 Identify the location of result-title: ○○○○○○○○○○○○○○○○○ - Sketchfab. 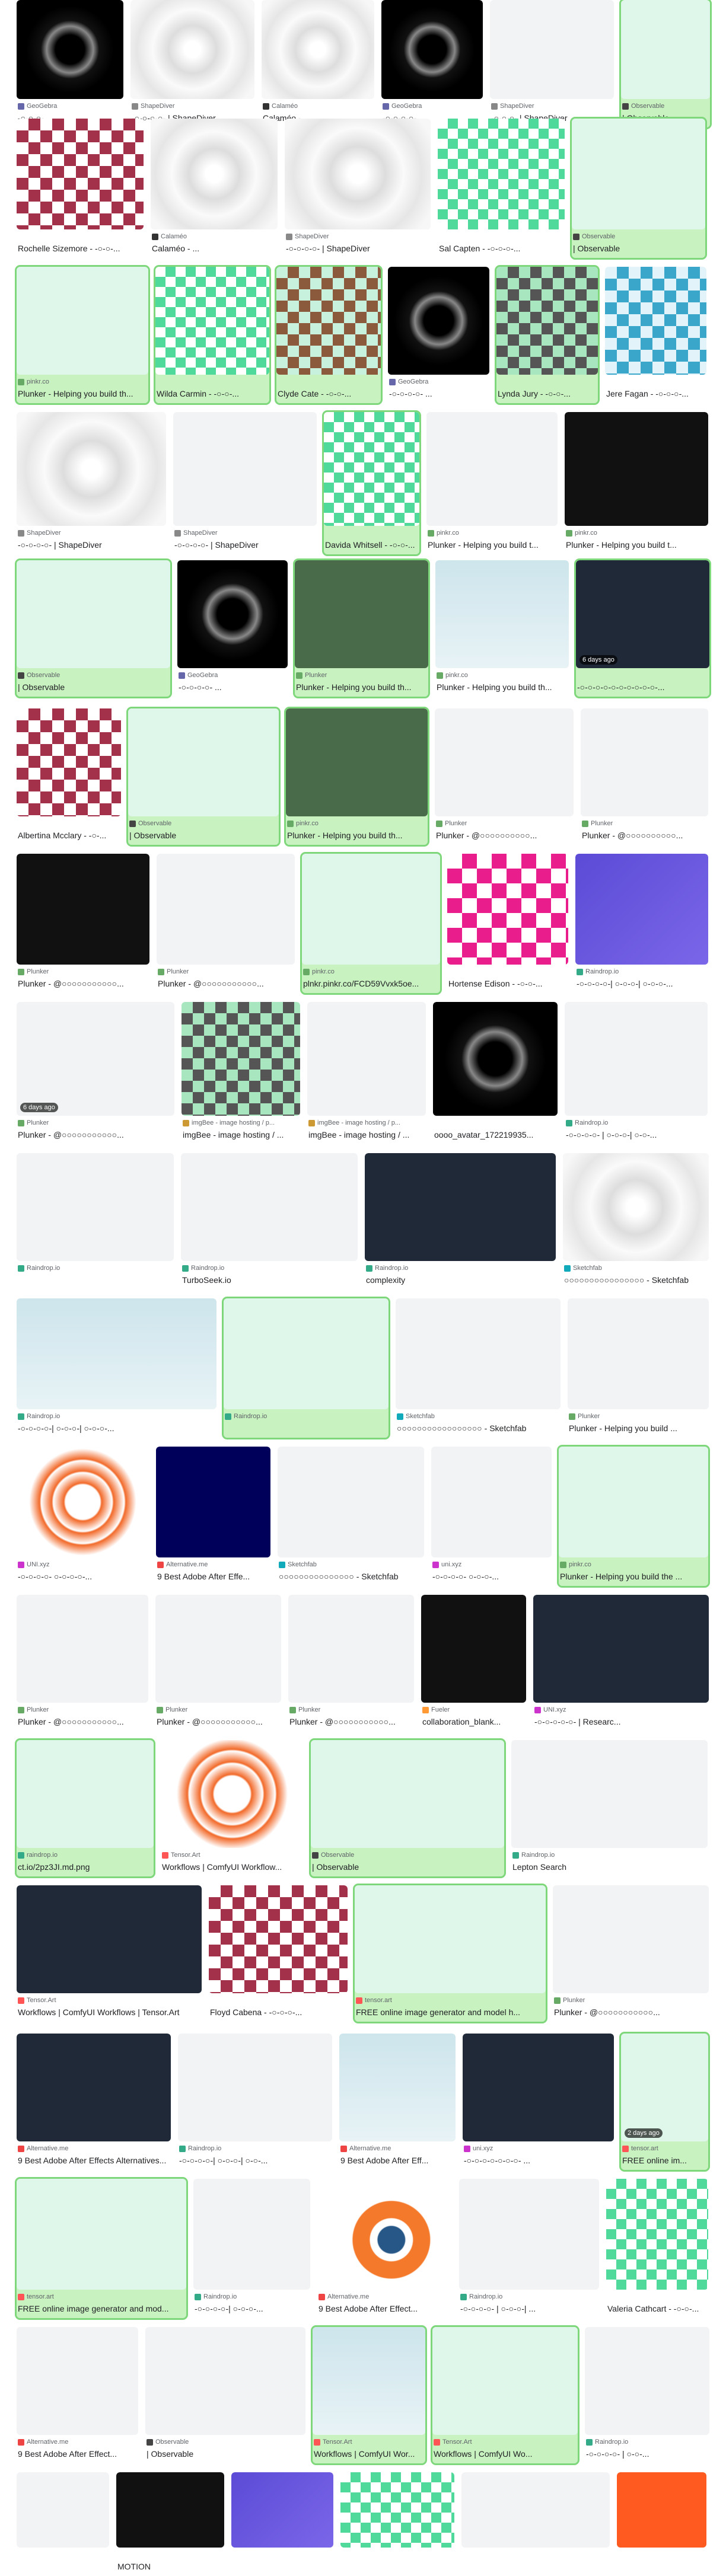
(478, 1428).